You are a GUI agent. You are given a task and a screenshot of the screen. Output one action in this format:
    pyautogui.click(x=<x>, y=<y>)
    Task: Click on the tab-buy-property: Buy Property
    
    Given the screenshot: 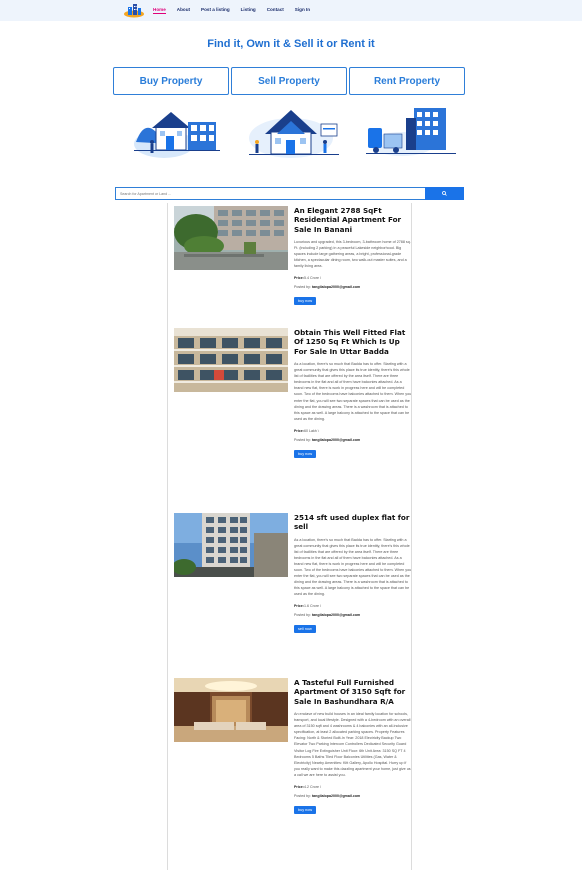 What is the action you would take?
    pyautogui.click(x=171, y=81)
    